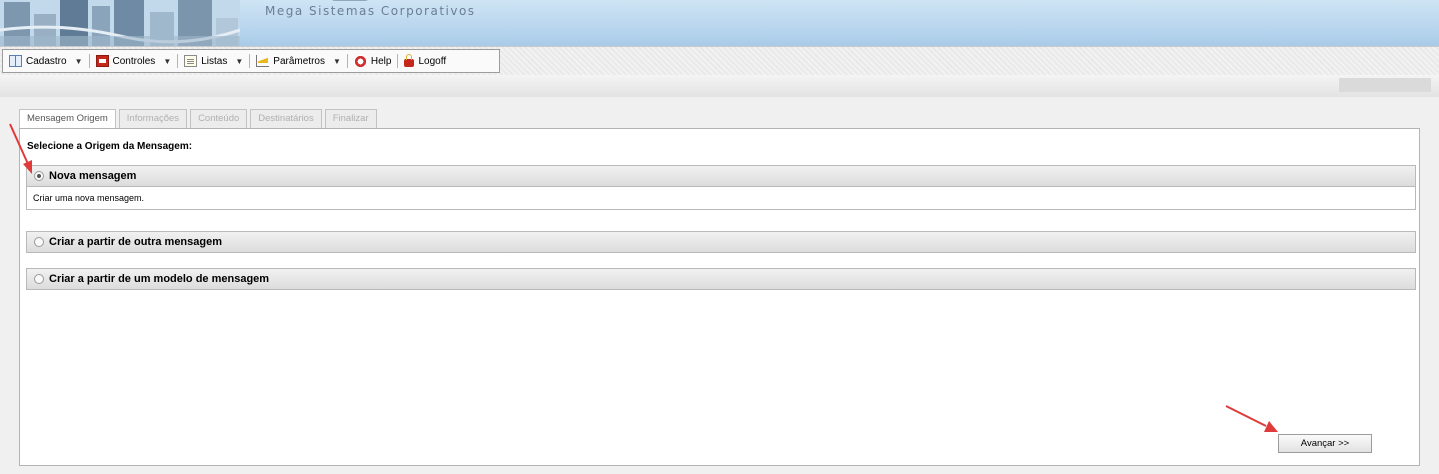 The height and width of the screenshot is (474, 1439). Describe the element at coordinates (39, 242) in the screenshot. I see `radio-outra-mensagem` at that location.